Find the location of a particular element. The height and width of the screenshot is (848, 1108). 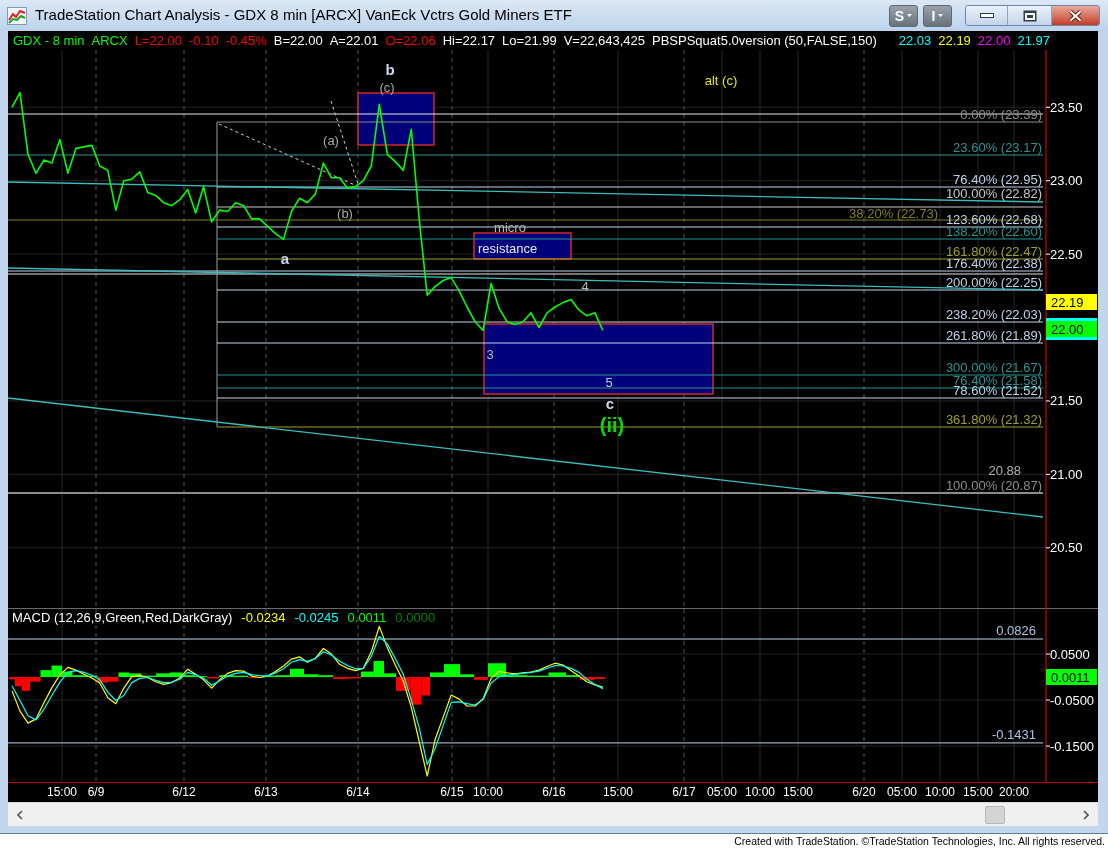

quote-field: V=22,643,425 is located at coordinates (604, 40).